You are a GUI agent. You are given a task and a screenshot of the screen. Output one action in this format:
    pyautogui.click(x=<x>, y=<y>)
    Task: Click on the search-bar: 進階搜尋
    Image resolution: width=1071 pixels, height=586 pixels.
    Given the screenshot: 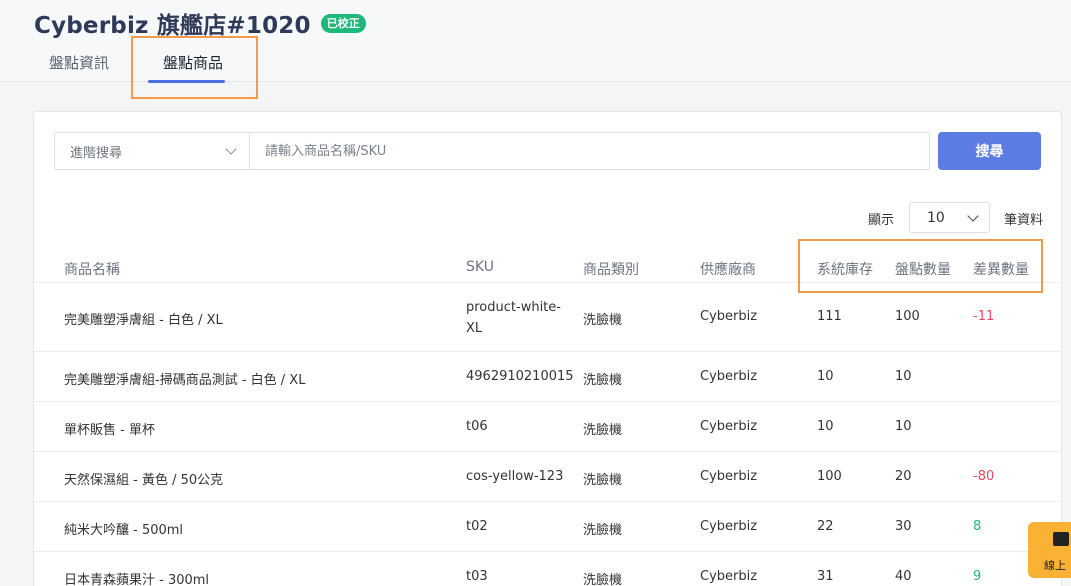 What is the action you would take?
    pyautogui.click(x=492, y=151)
    